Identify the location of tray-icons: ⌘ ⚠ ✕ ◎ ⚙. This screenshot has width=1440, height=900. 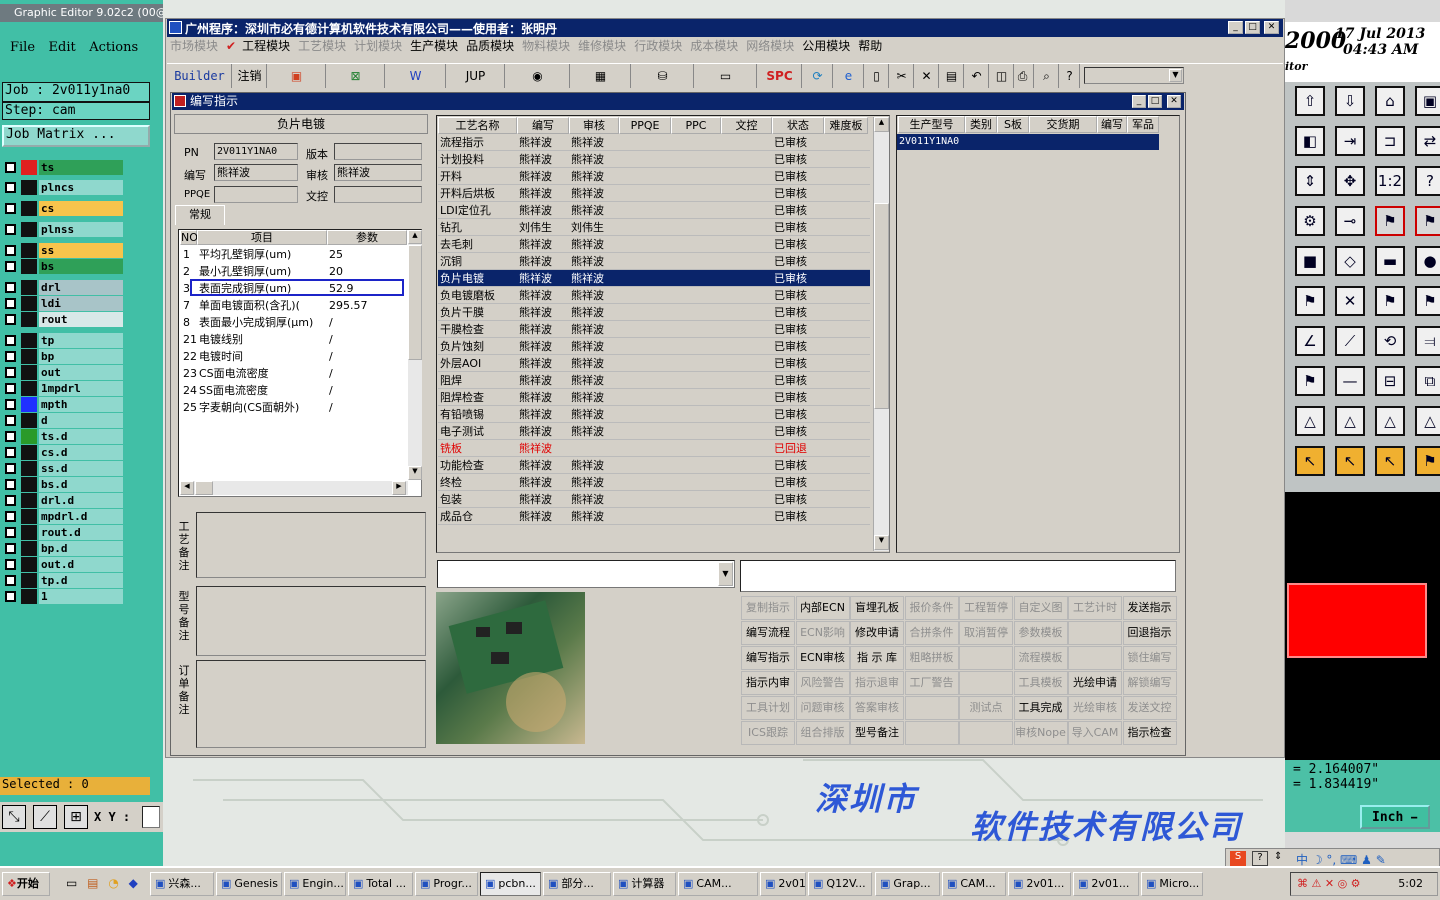
(1329, 884).